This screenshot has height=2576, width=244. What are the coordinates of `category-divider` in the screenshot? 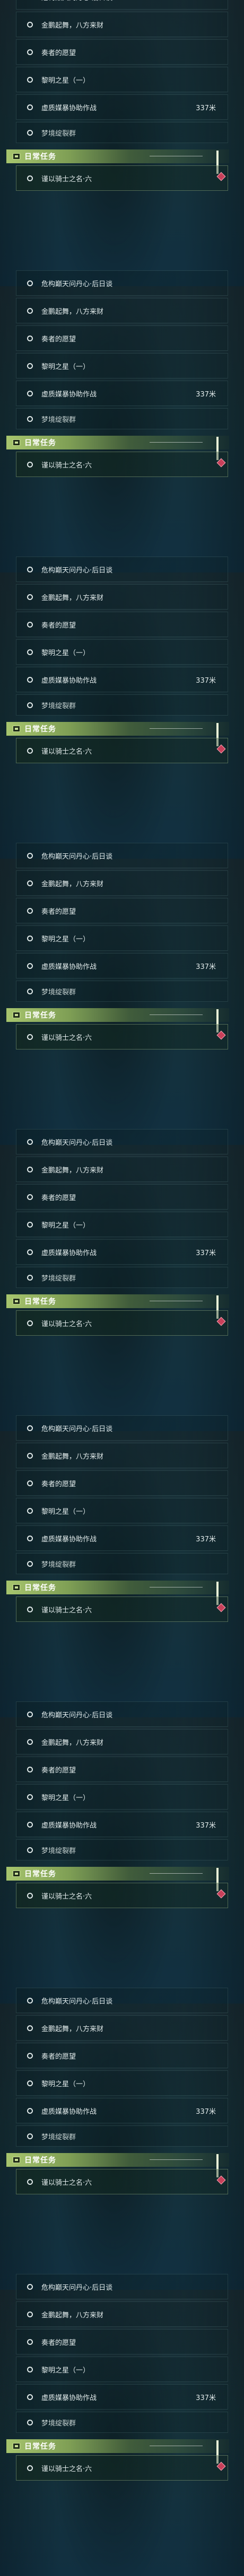 It's located at (176, 2159).